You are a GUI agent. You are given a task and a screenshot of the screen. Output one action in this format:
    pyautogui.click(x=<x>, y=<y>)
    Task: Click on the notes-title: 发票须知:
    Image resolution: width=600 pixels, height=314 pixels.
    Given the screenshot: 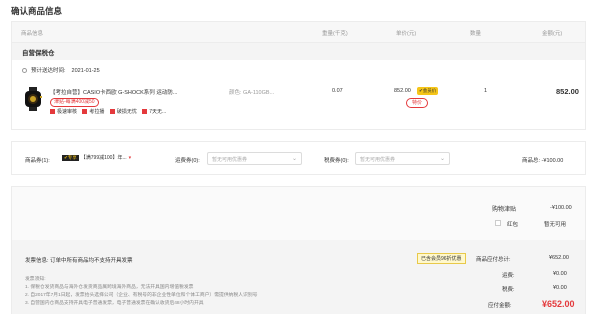 What is the action you would take?
    pyautogui.click(x=35, y=279)
    